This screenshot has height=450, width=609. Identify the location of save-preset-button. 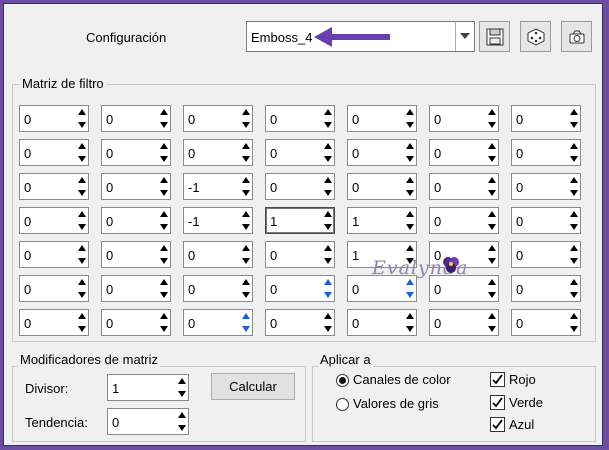
(494, 36).